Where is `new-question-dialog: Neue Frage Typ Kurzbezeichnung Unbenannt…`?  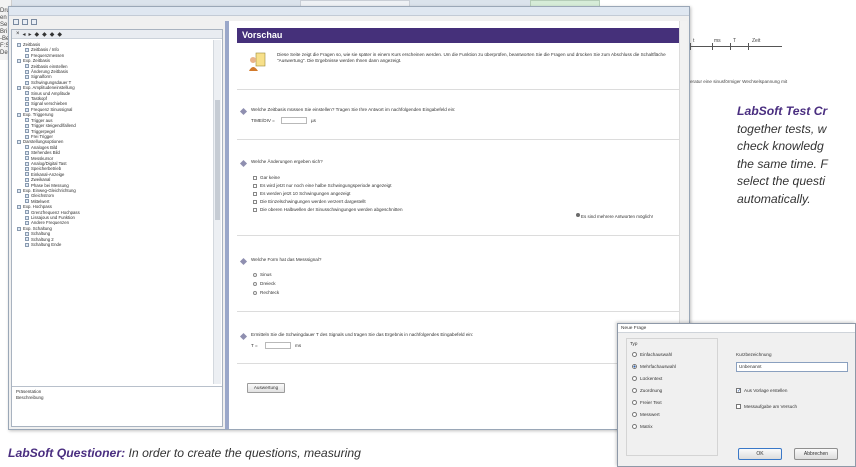 new-question-dialog: Neue Frage Typ Kurzbezeichnung Unbenannt… is located at coordinates (736, 395).